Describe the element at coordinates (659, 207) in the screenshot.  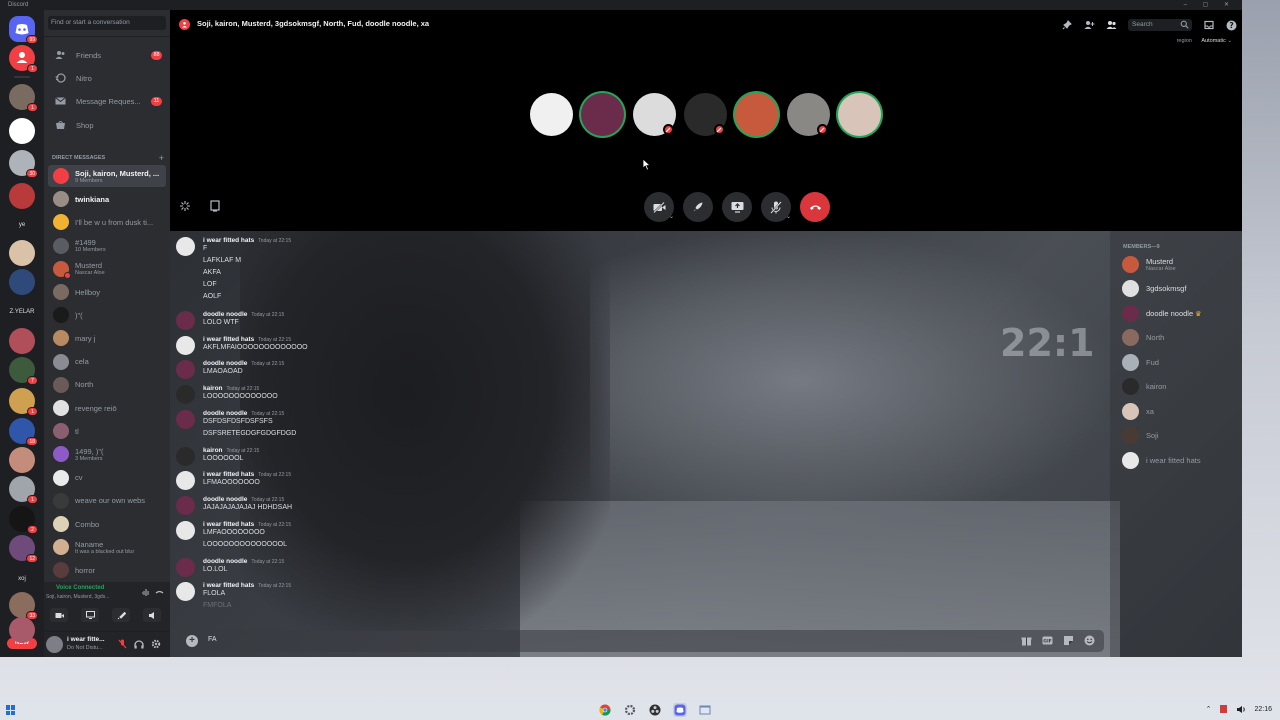
I see `camera-toggle-button: ⌄` at that location.